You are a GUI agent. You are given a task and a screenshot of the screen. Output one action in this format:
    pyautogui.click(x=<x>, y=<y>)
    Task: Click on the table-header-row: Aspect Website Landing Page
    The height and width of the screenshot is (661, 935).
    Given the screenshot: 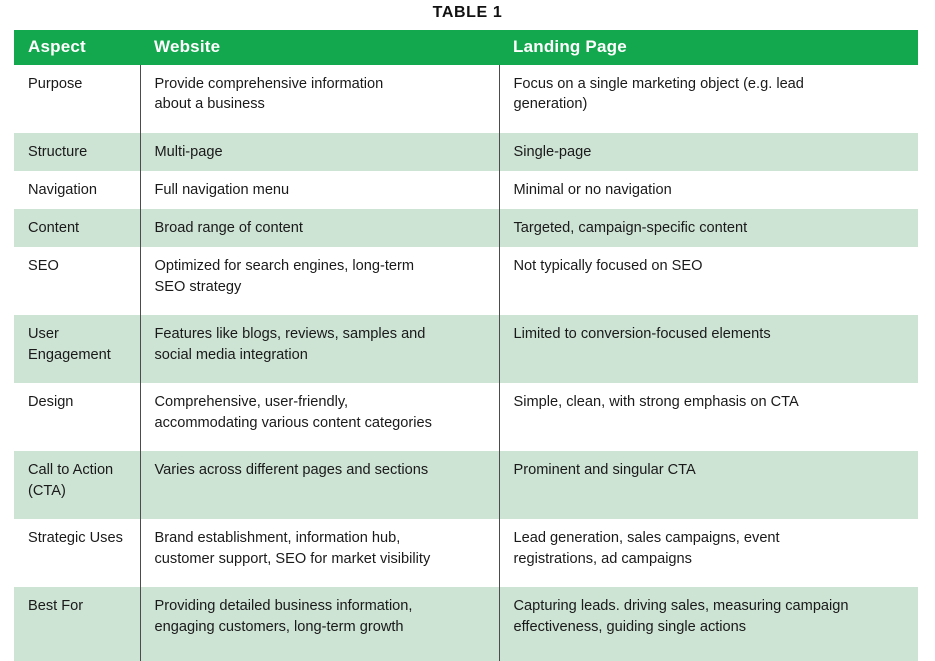 What is the action you would take?
    pyautogui.click(x=466, y=47)
    